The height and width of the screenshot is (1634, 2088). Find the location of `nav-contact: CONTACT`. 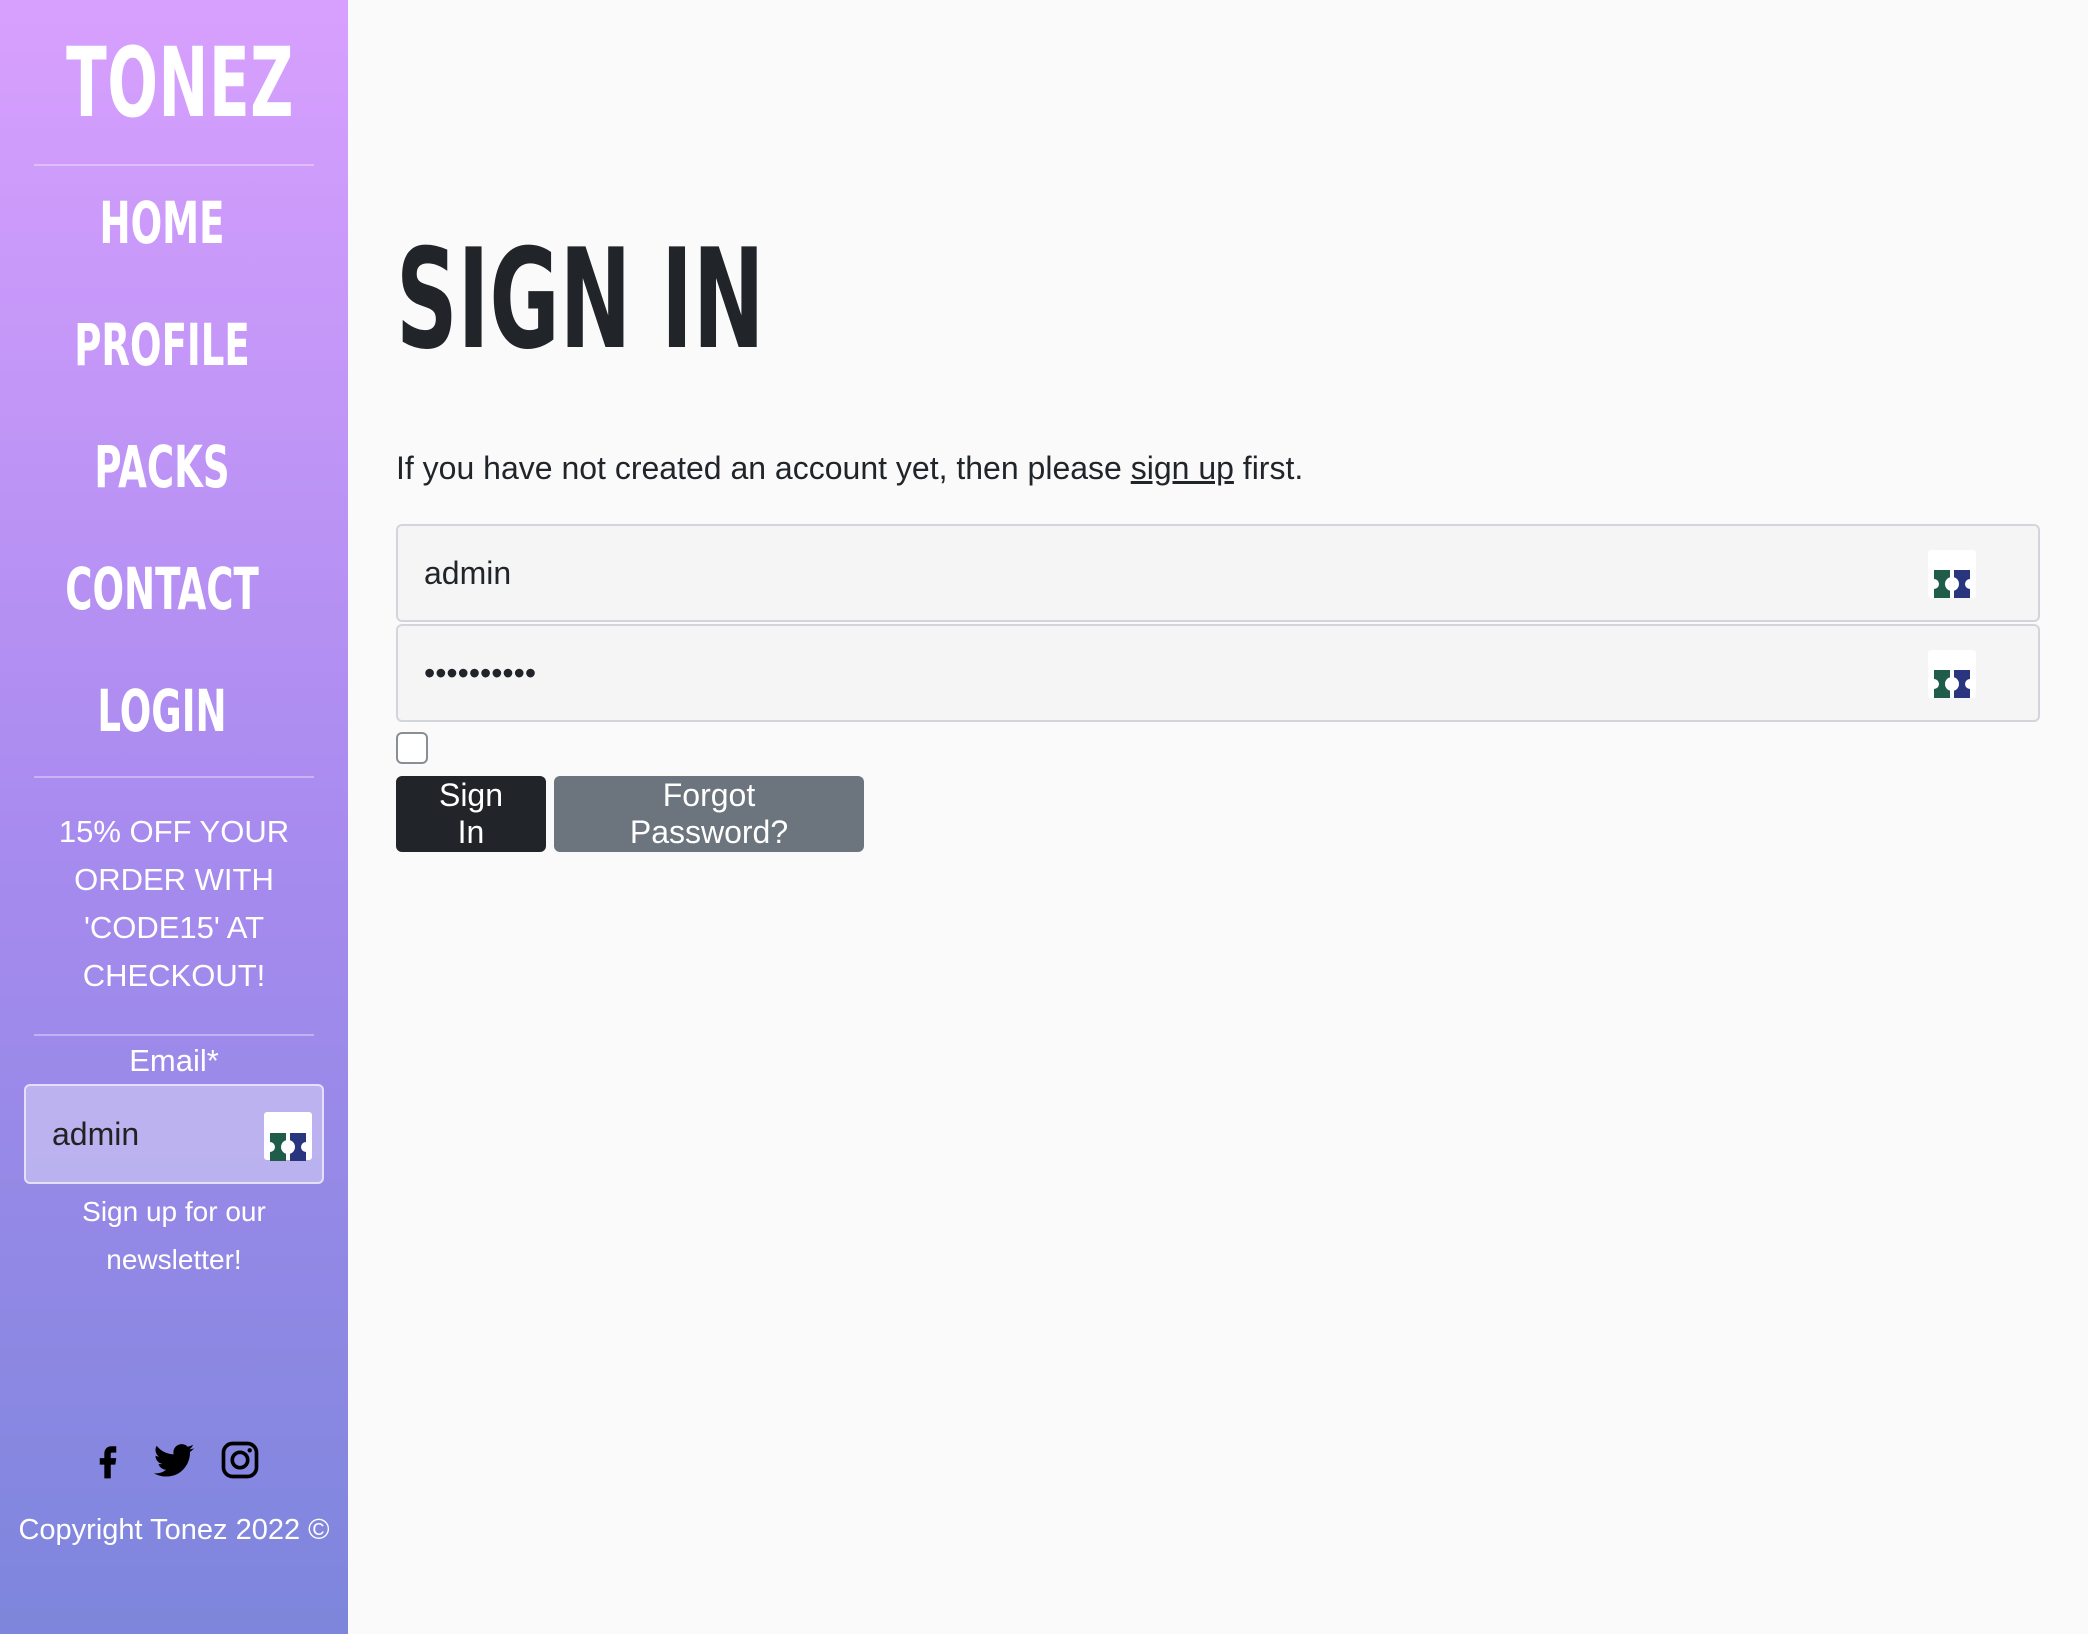

nav-contact: CONTACT is located at coordinates (161, 589).